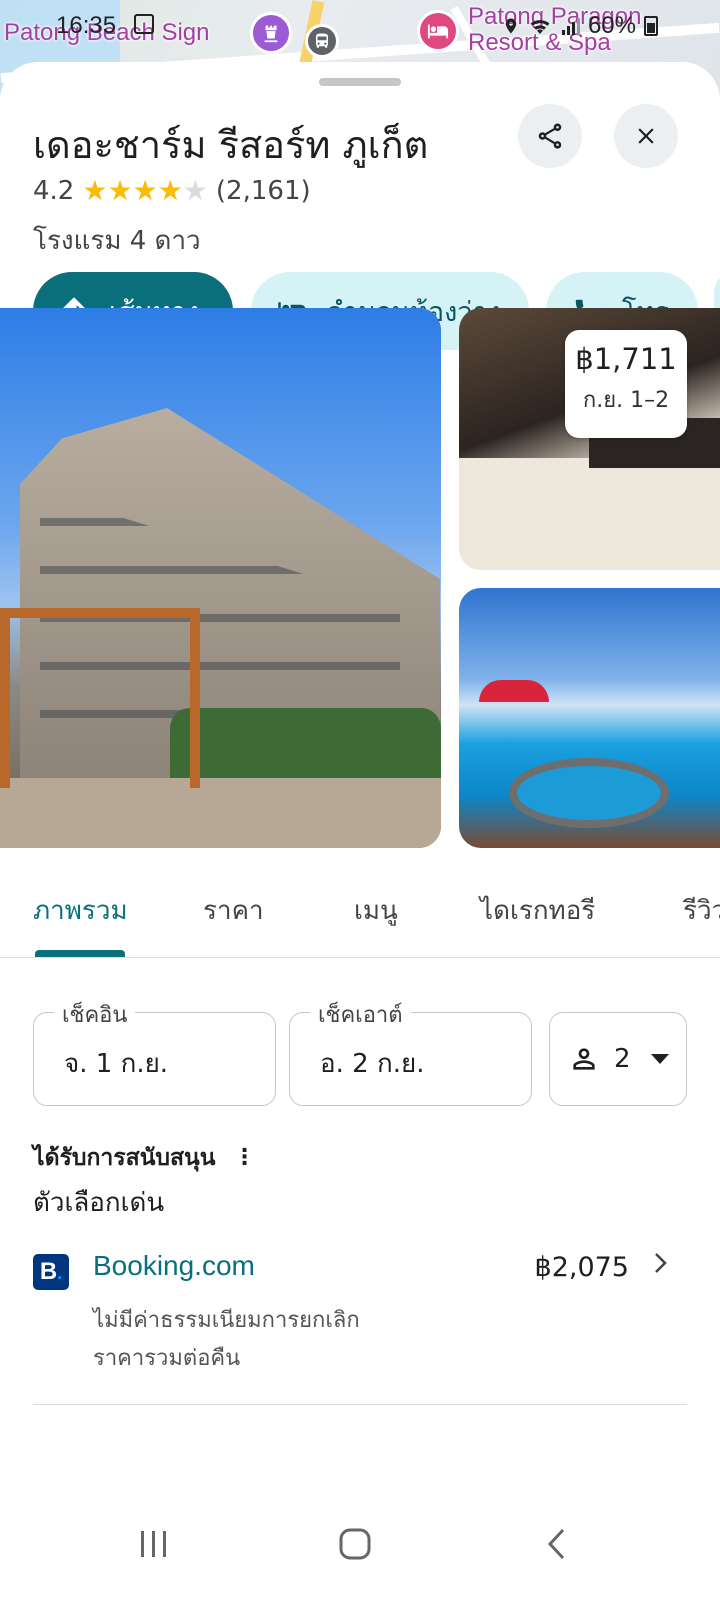  What do you see at coordinates (661, 1267) in the screenshot?
I see `chevron-right-icon` at bounding box center [661, 1267].